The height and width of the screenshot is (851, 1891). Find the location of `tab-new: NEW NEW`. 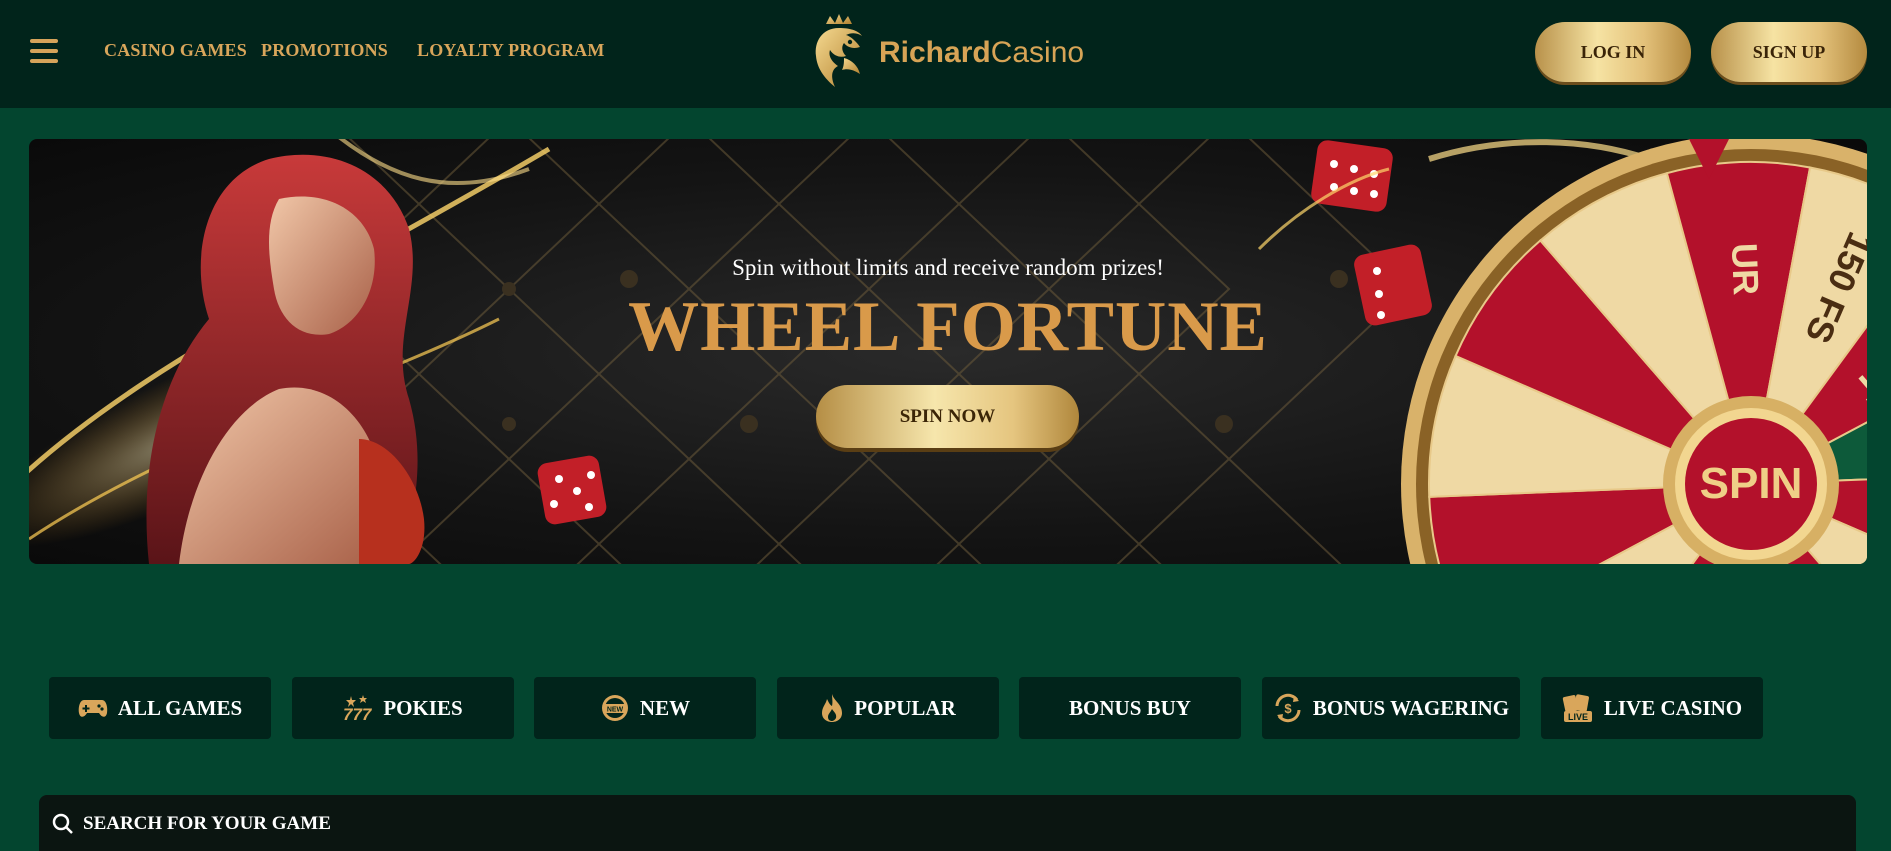

tab-new: NEW NEW is located at coordinates (645, 708).